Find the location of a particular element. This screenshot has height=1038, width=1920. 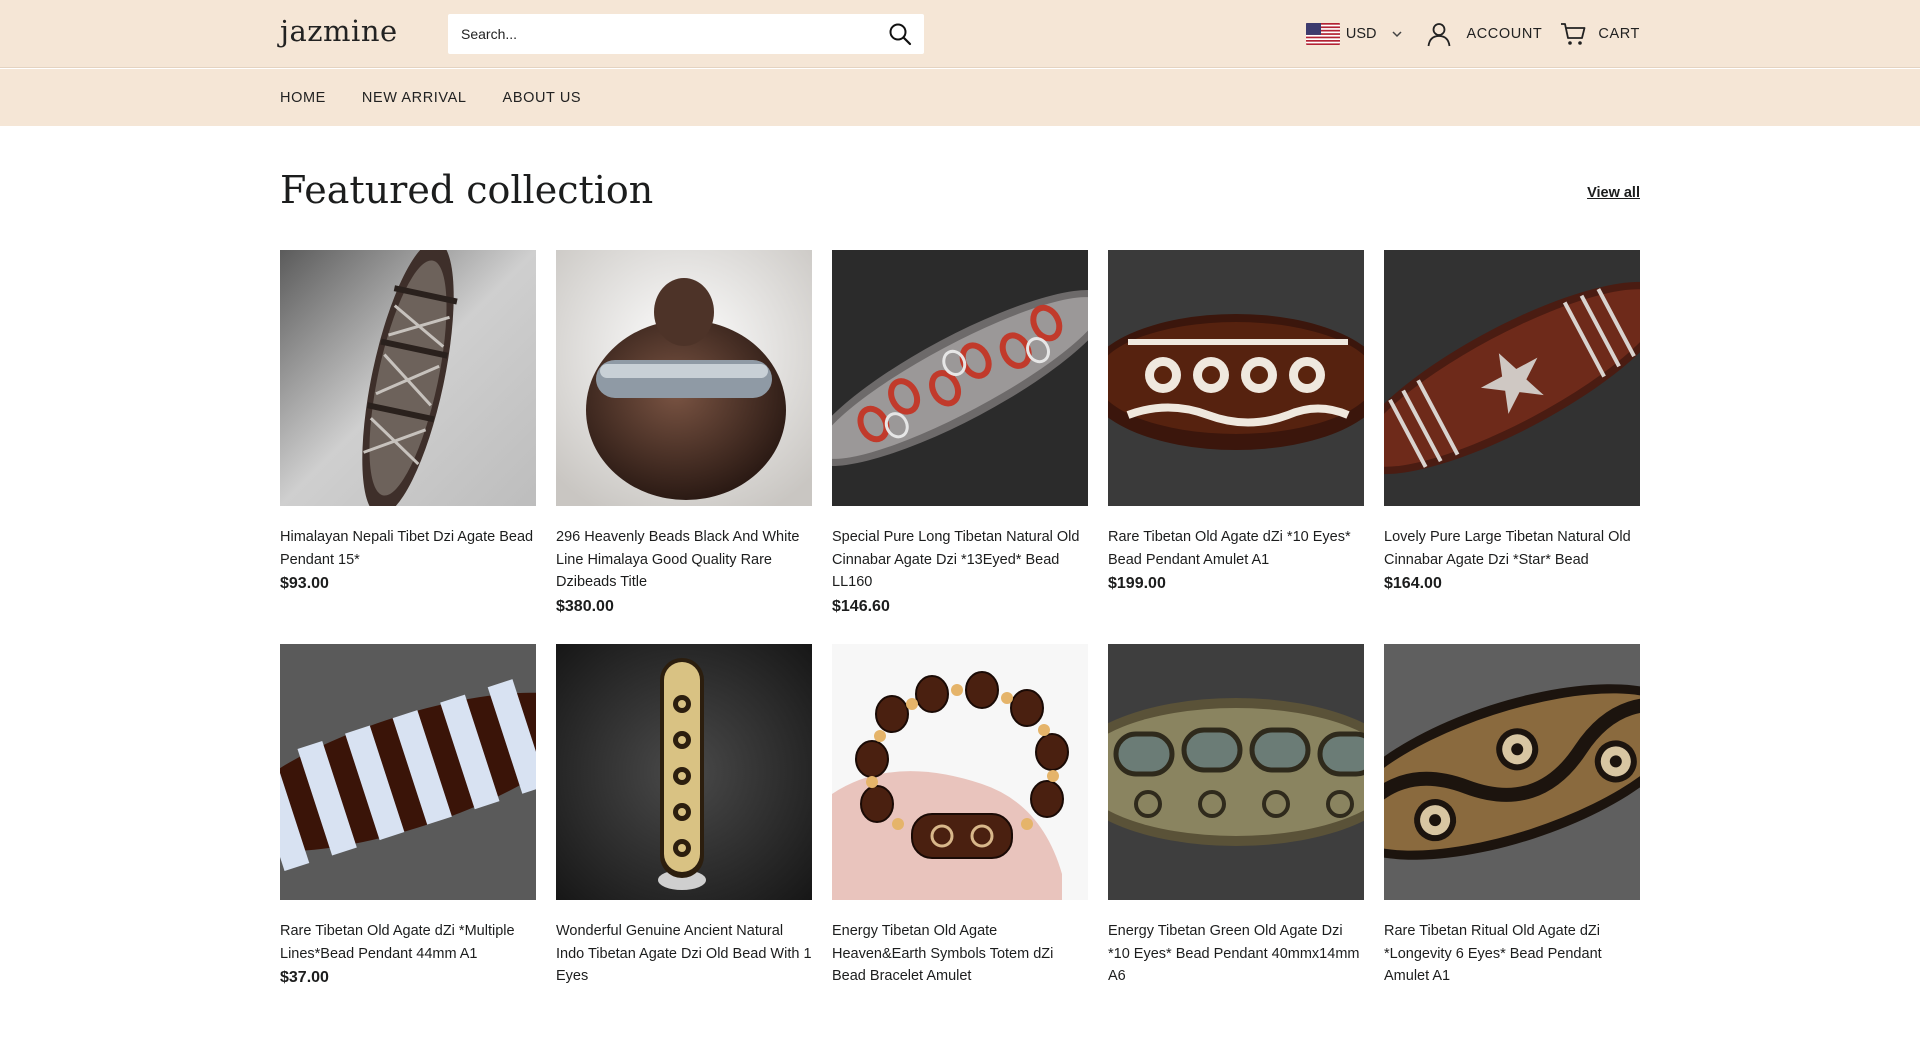

account-link: ACCOUNT is located at coordinates (1484, 34).